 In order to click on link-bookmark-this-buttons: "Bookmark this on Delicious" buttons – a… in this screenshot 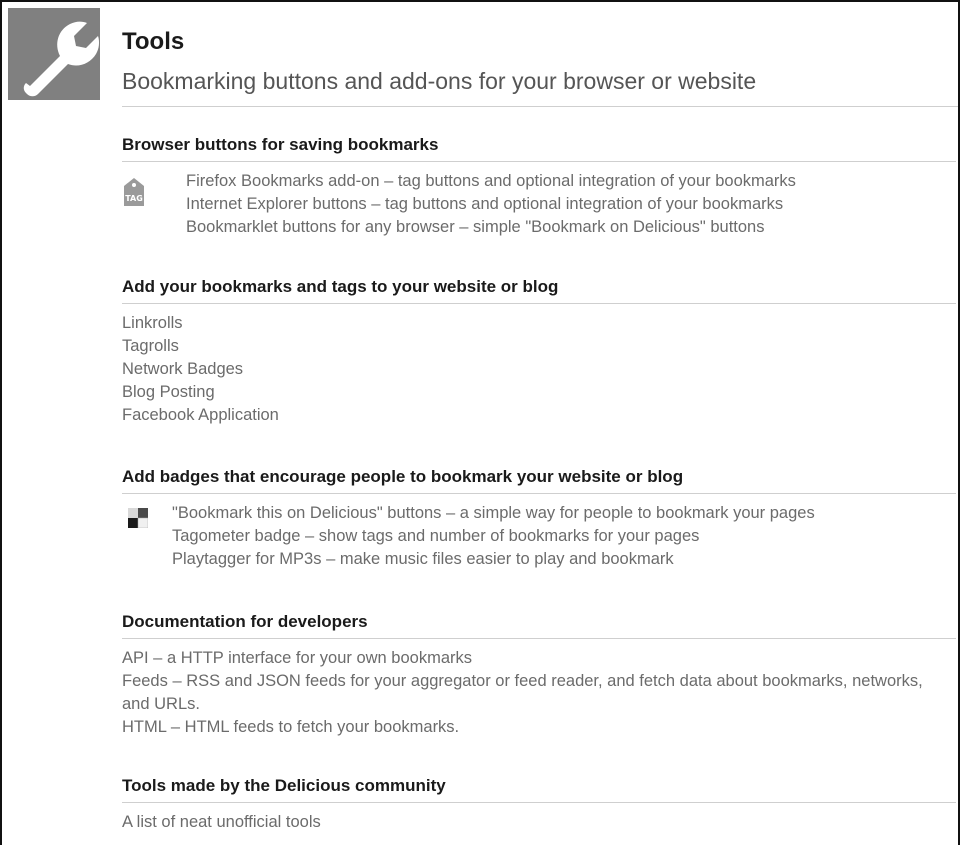, I will do `click(564, 513)`.